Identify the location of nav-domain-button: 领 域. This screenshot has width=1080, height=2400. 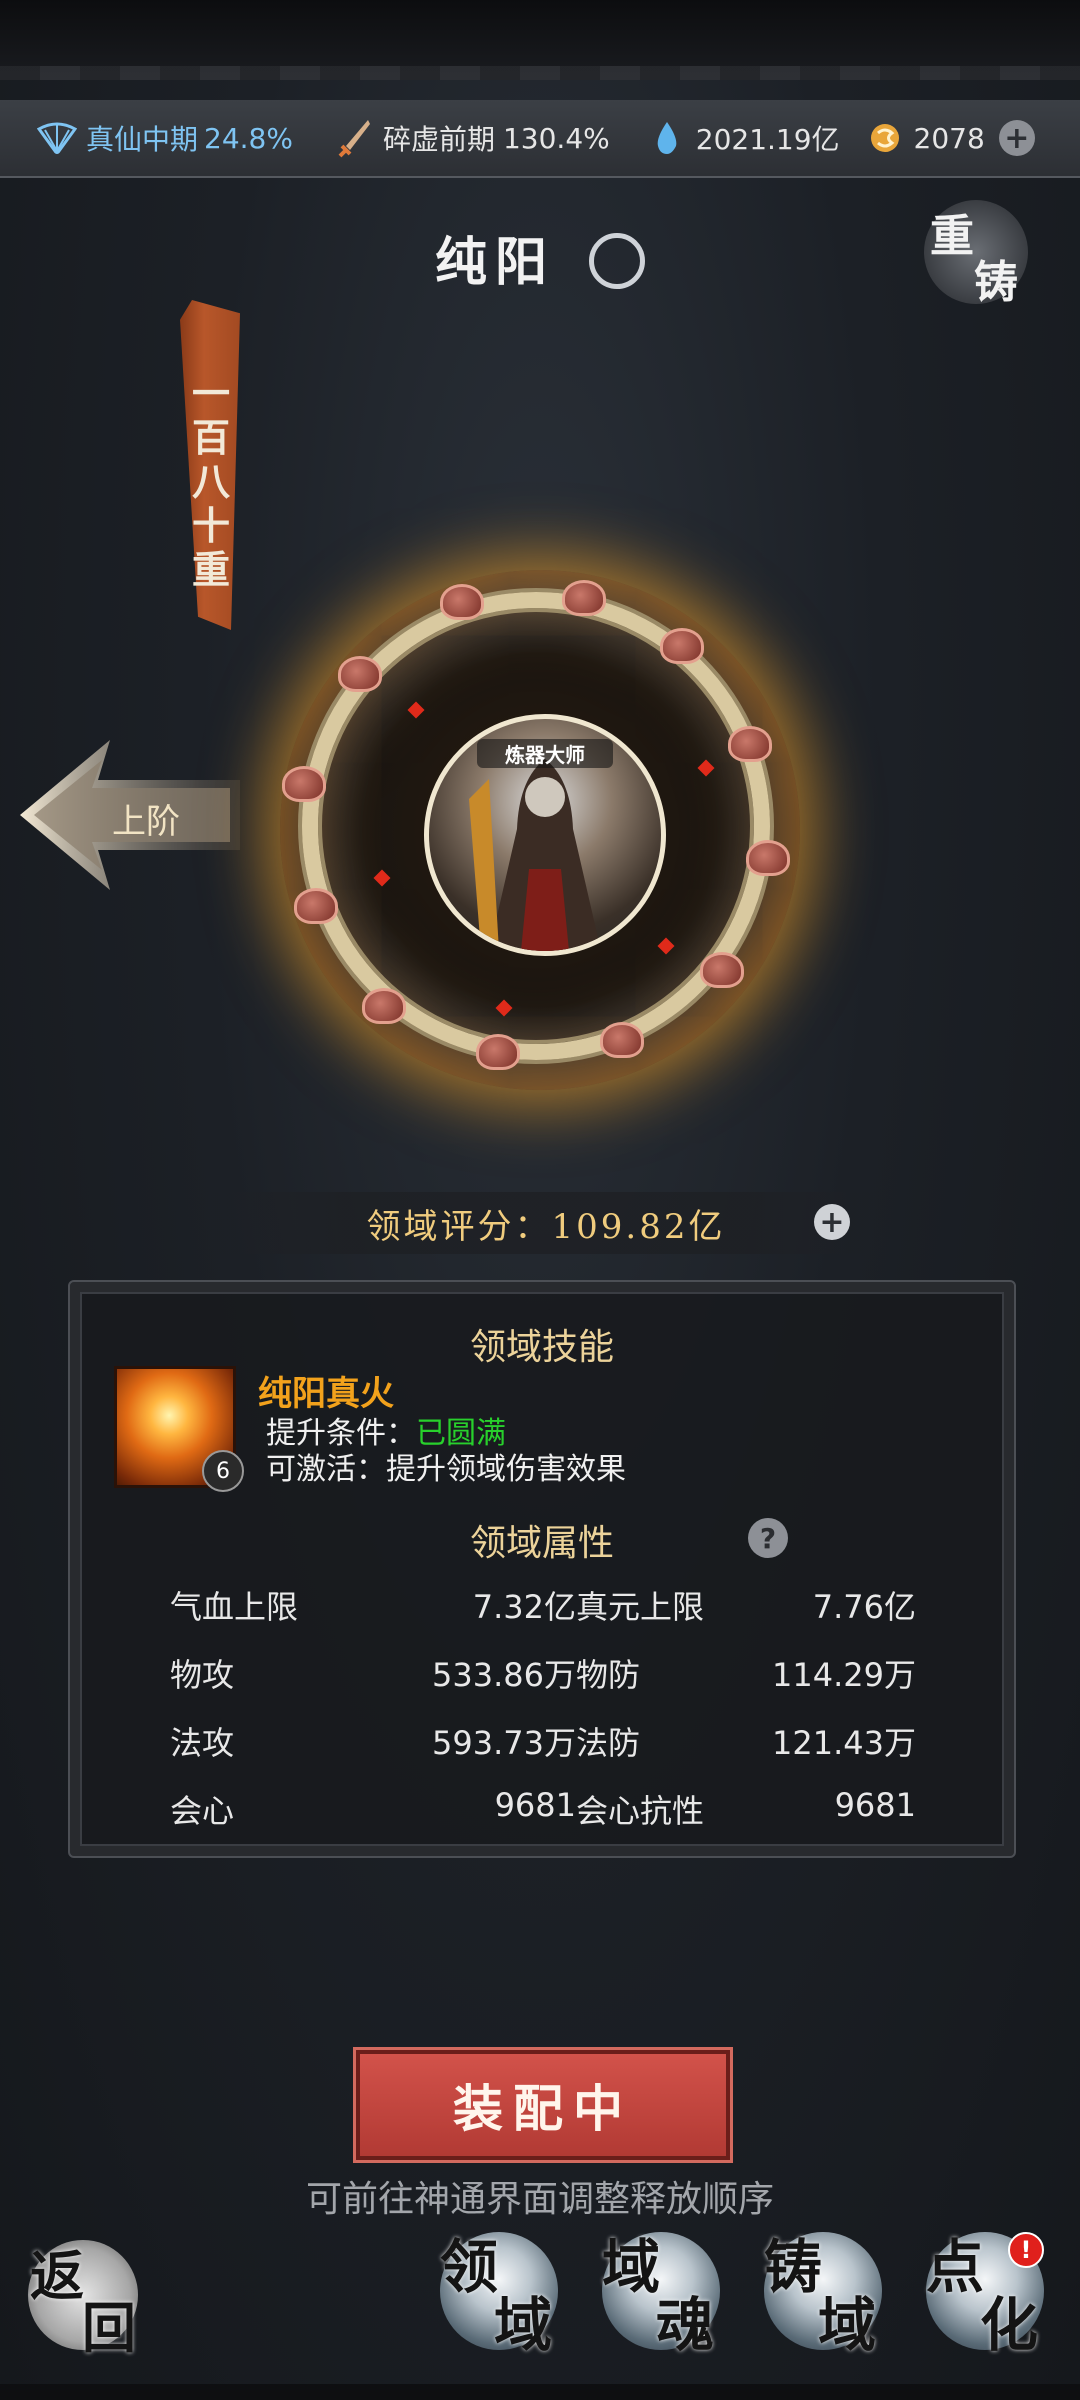
(499, 2295).